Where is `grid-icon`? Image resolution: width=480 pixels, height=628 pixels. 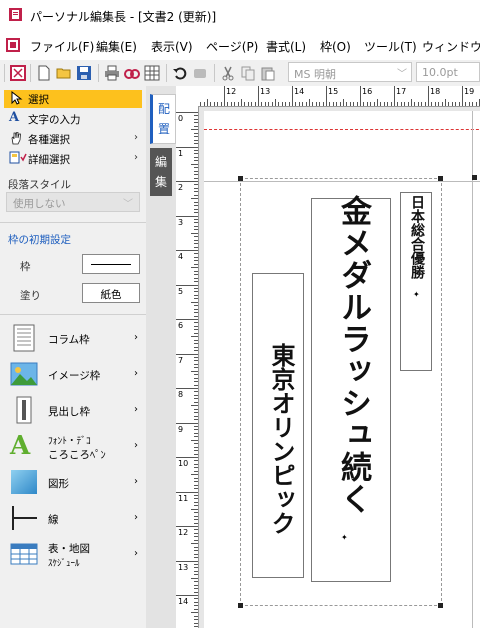 grid-icon is located at coordinates (152, 73).